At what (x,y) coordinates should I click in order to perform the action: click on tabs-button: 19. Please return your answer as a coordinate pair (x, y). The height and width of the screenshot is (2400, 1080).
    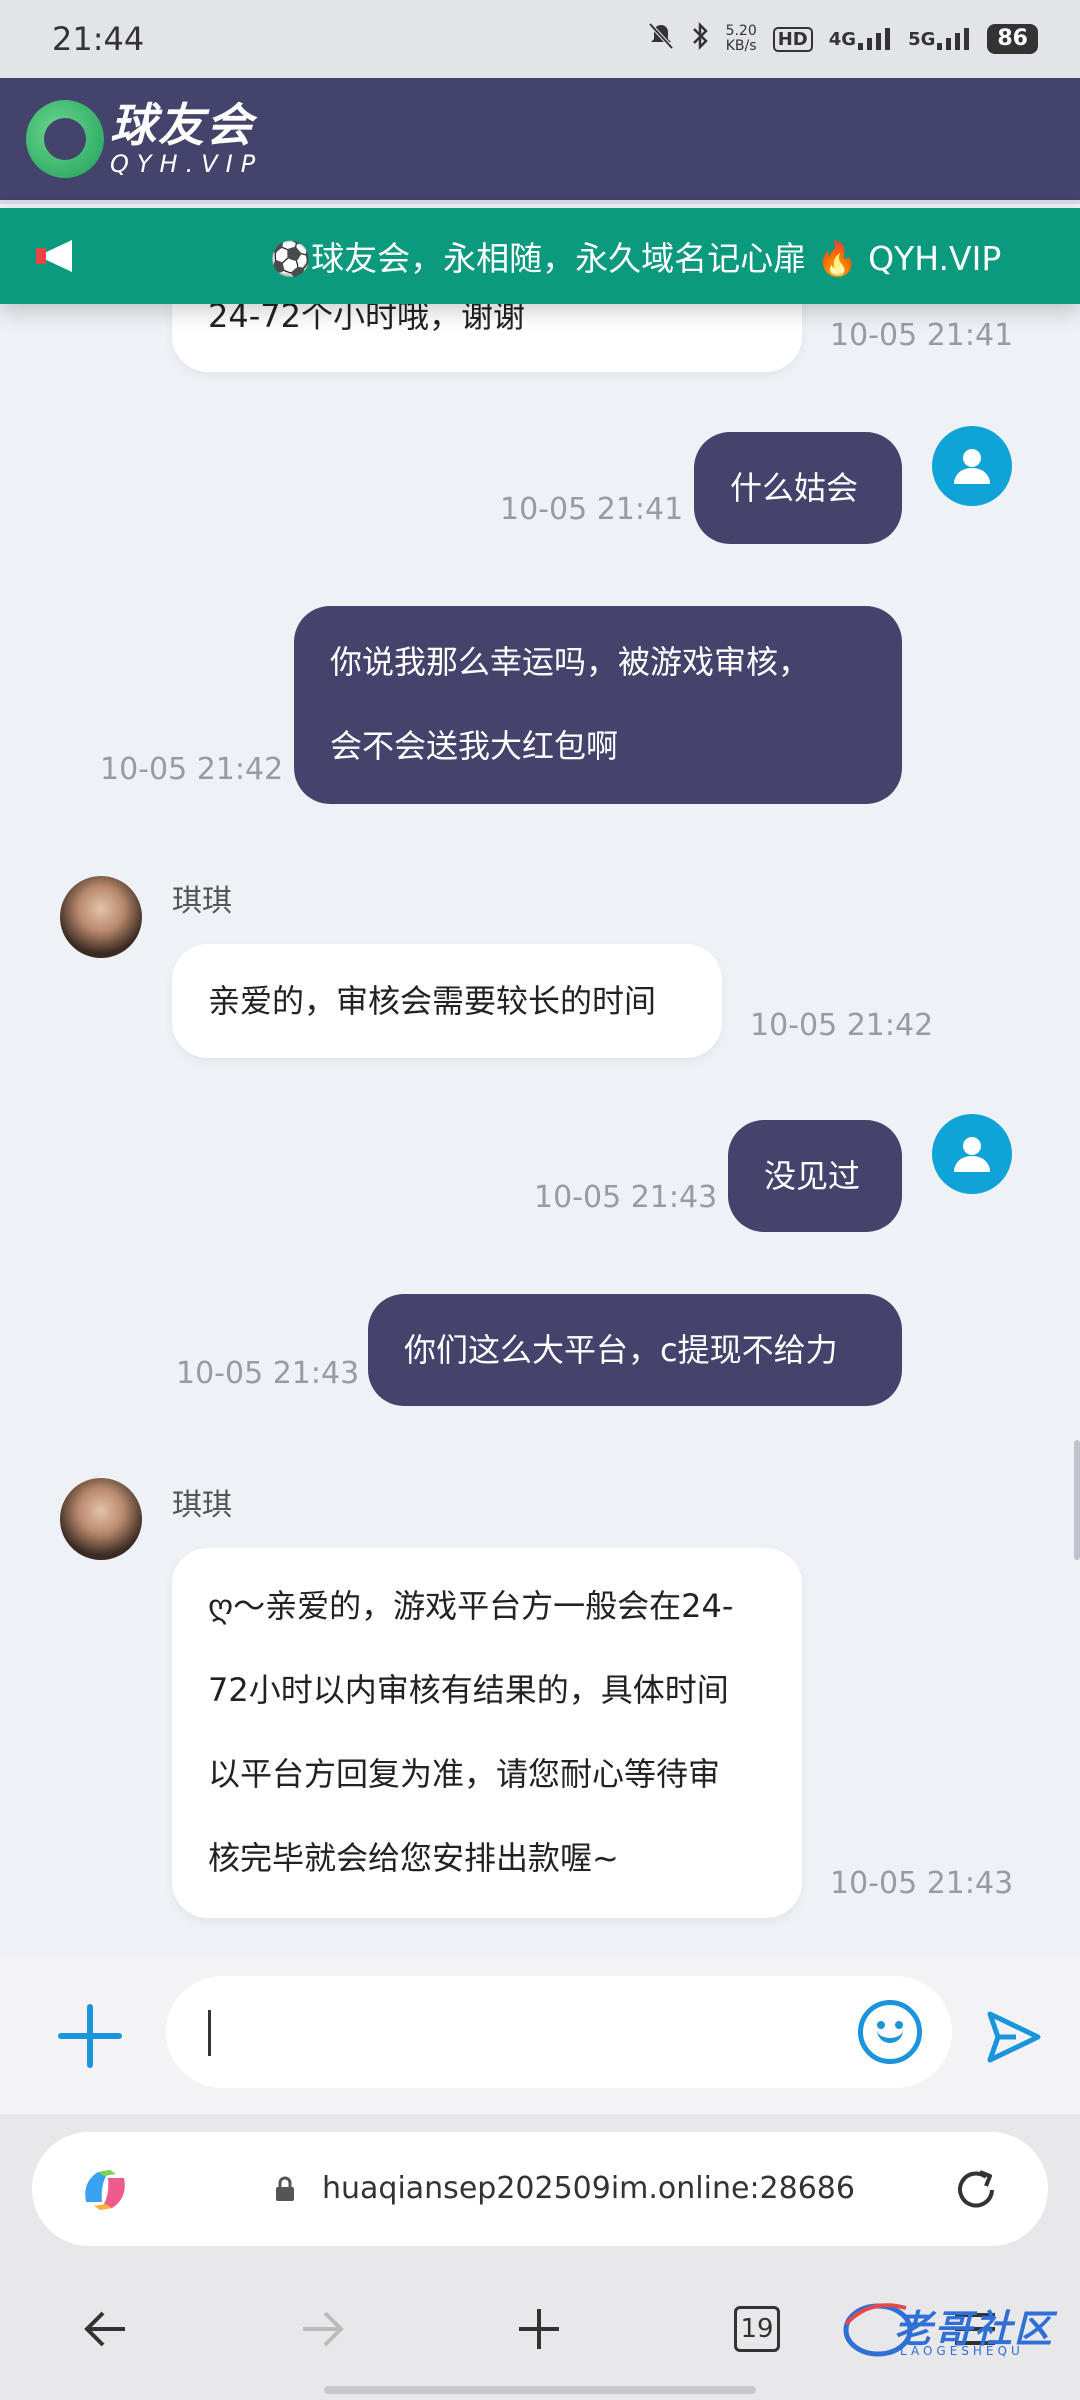
    Looking at the image, I should click on (757, 2329).